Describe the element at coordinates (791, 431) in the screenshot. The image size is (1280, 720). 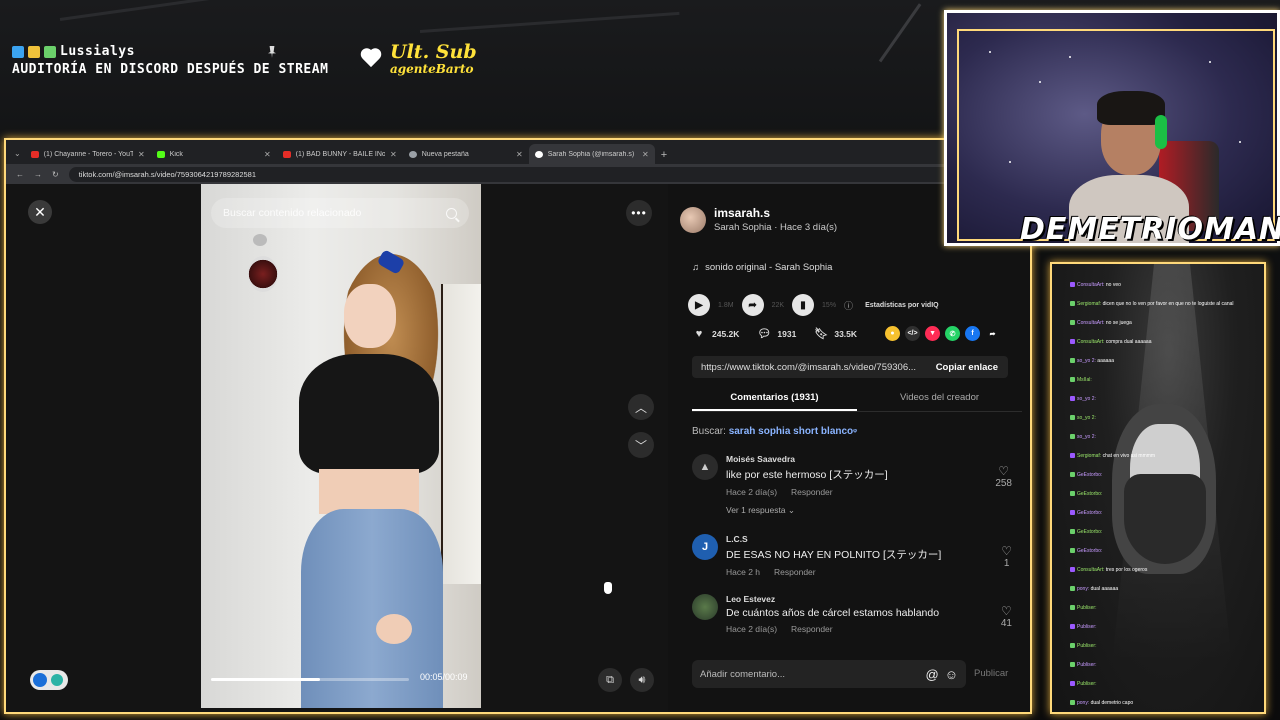
I see `search-keyword: sarah sophia short blanco` at that location.